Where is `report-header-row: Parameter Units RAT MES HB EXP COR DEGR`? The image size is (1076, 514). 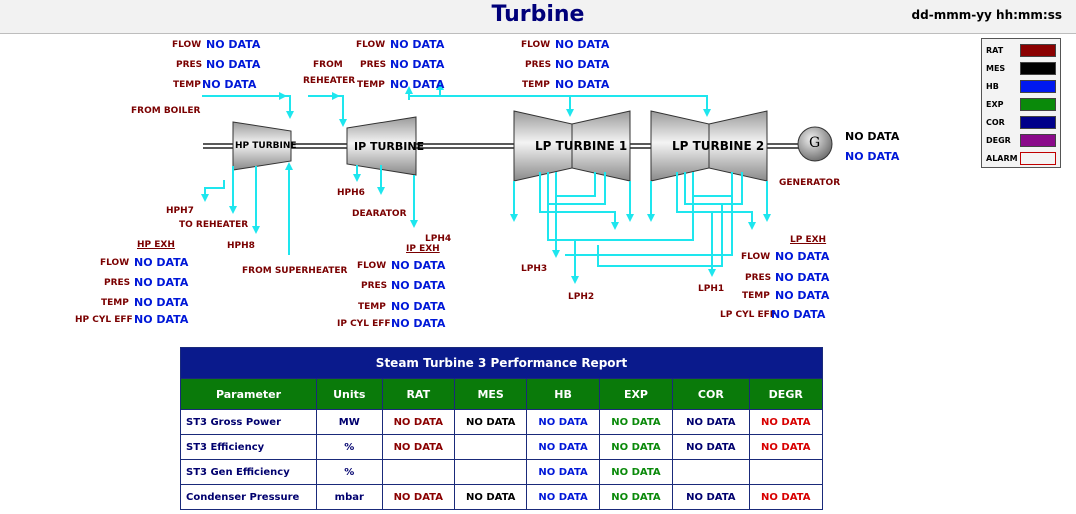 report-header-row: Parameter Units RAT MES HB EXP COR DEGR is located at coordinates (501, 394).